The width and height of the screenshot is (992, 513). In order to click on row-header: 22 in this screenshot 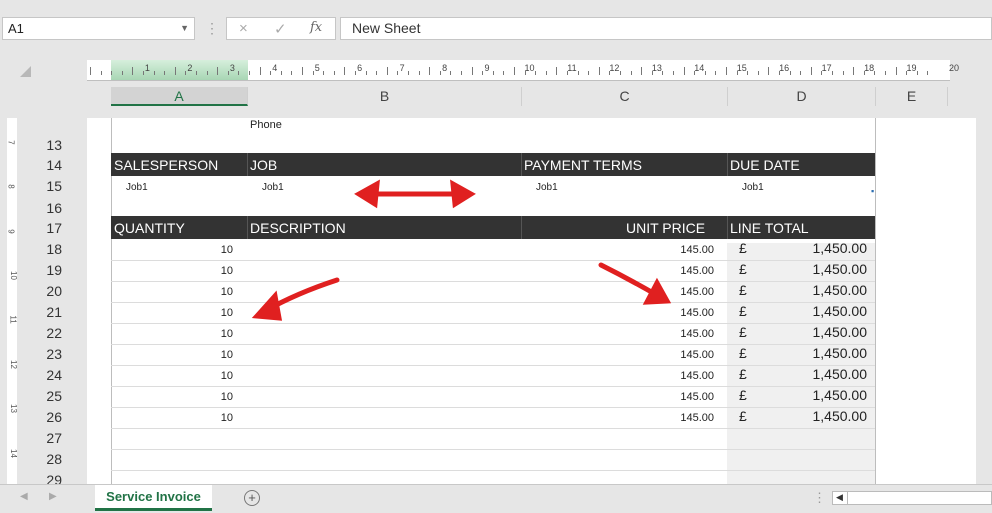, I will do `click(42, 333)`.